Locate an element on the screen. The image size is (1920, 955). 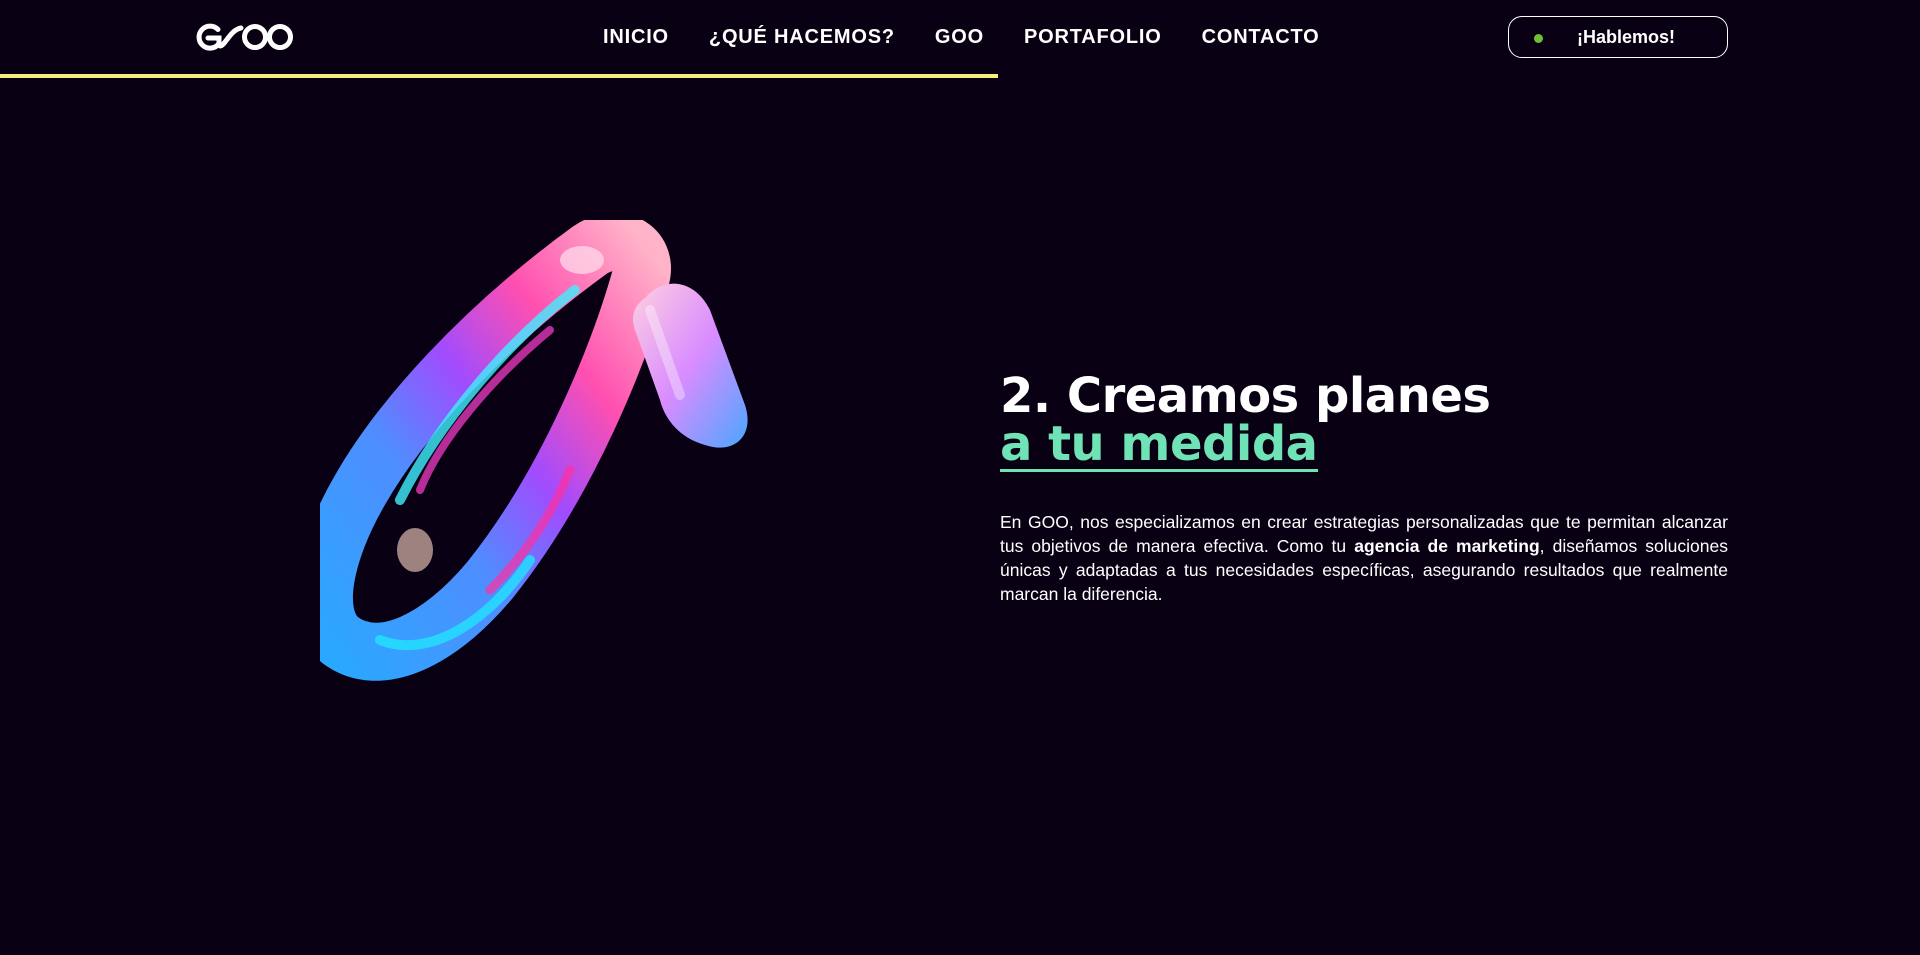
hablemos-label: ¡Hablemos! is located at coordinates (1625, 36).